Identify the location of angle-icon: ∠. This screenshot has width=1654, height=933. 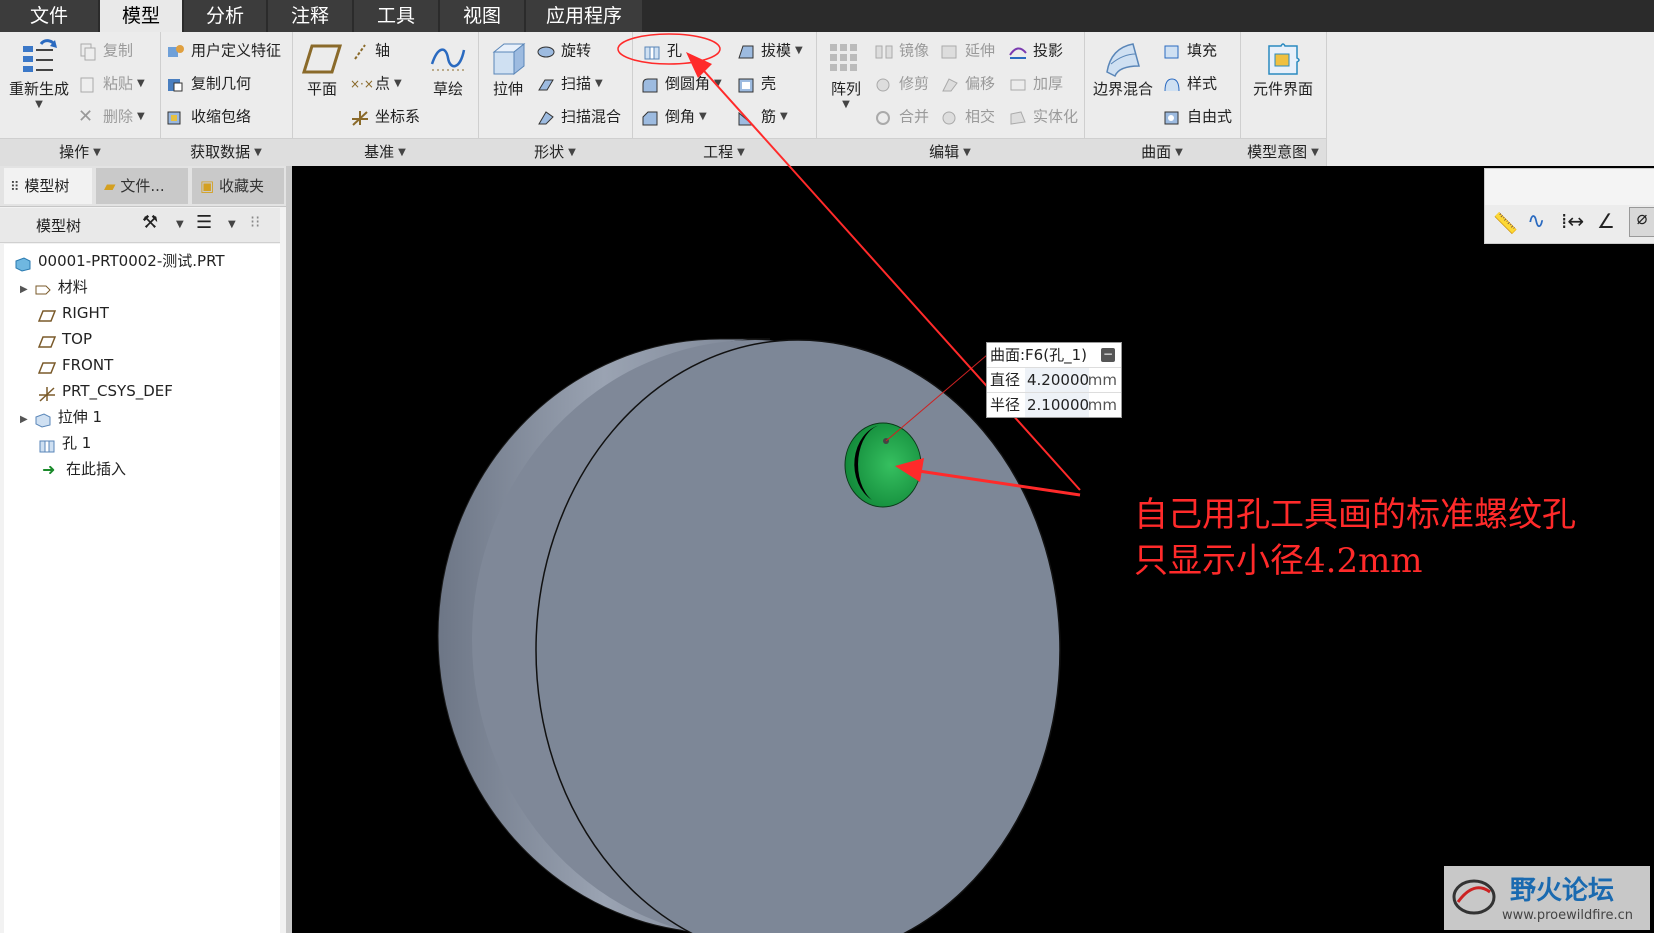
(1606, 221).